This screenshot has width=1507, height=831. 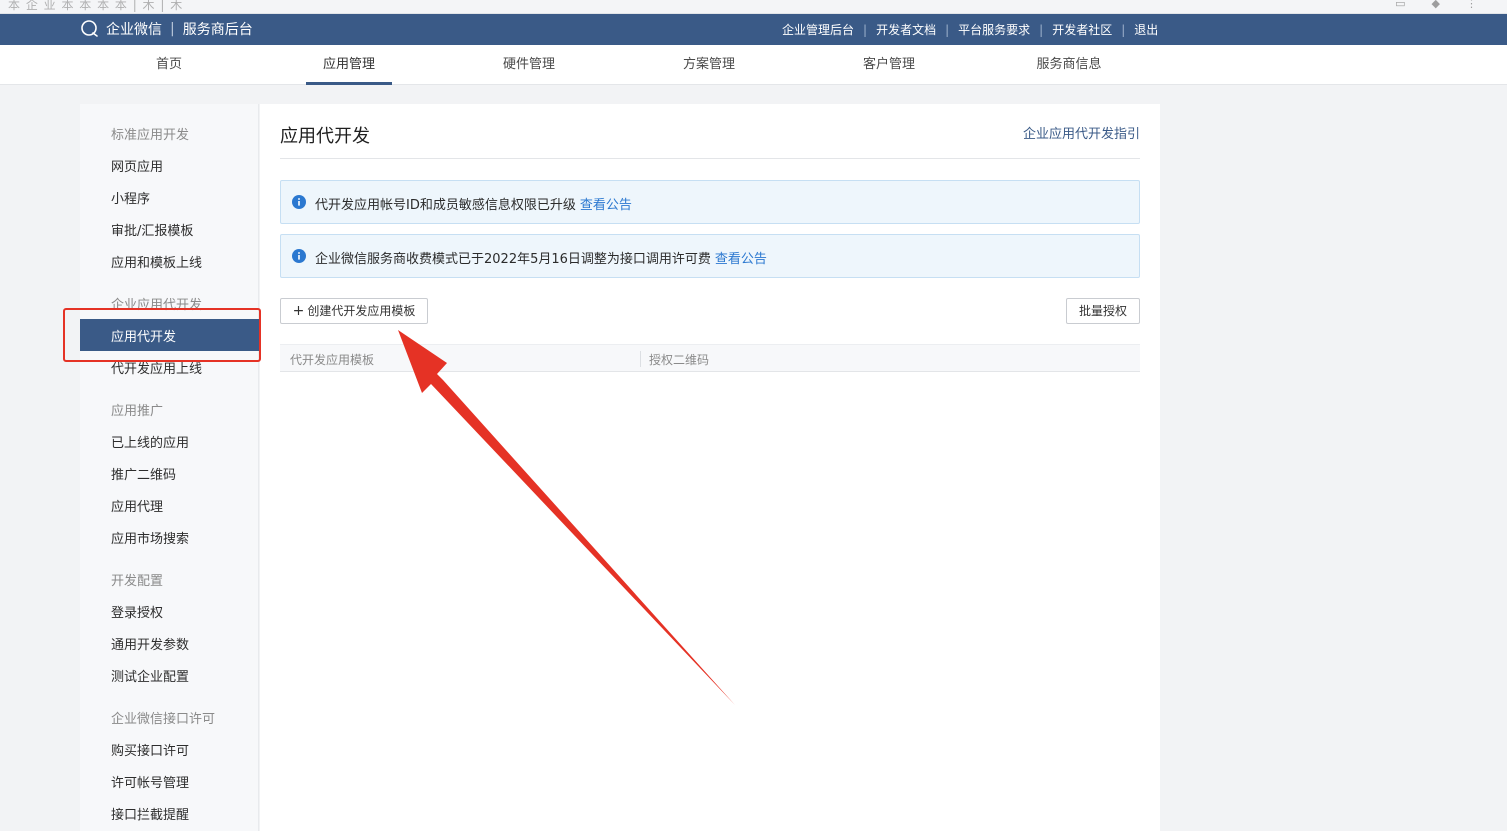 What do you see at coordinates (163, 719) in the screenshot?
I see `sidebar-group-interface-license: 企业微信接口许可` at bounding box center [163, 719].